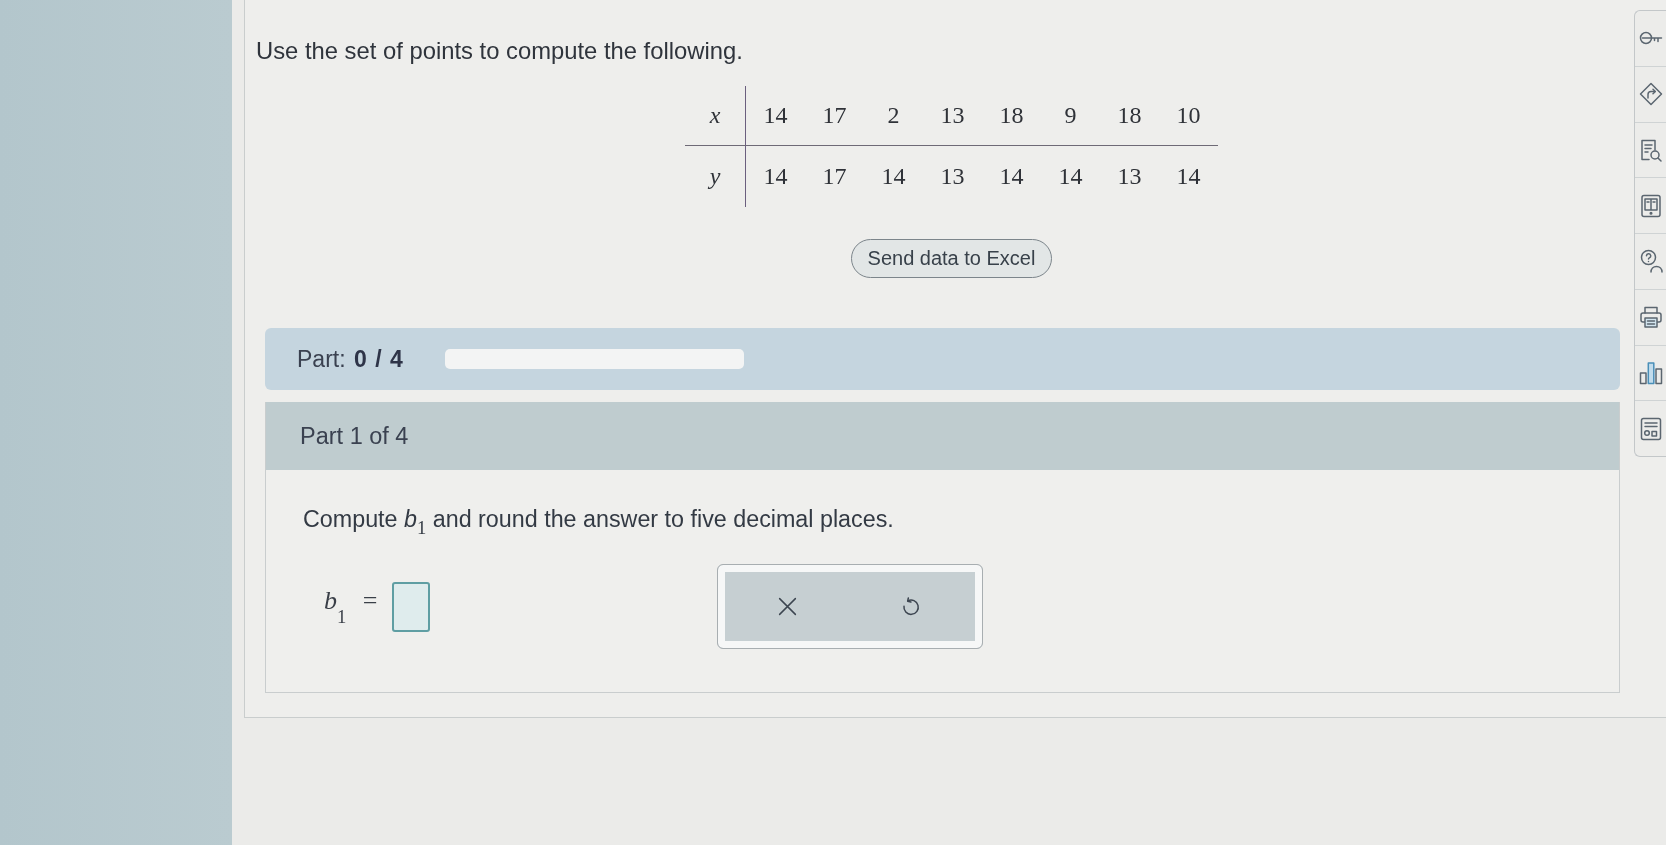 This screenshot has height=845, width=1666. I want to click on printer-icon, so click(1651, 317).